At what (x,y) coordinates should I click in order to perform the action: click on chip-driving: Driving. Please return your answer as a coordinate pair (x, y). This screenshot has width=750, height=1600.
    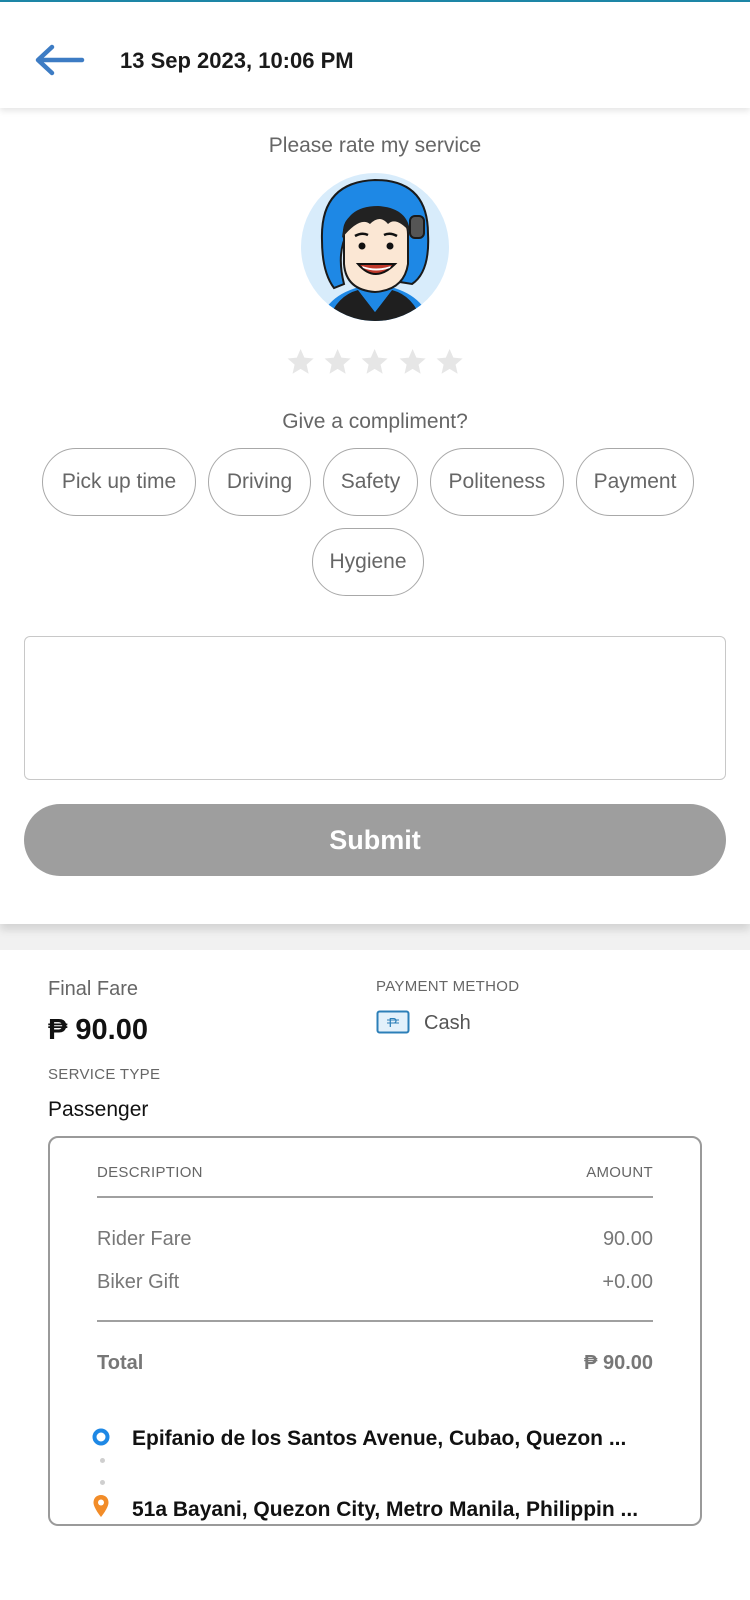
    Looking at the image, I should click on (259, 482).